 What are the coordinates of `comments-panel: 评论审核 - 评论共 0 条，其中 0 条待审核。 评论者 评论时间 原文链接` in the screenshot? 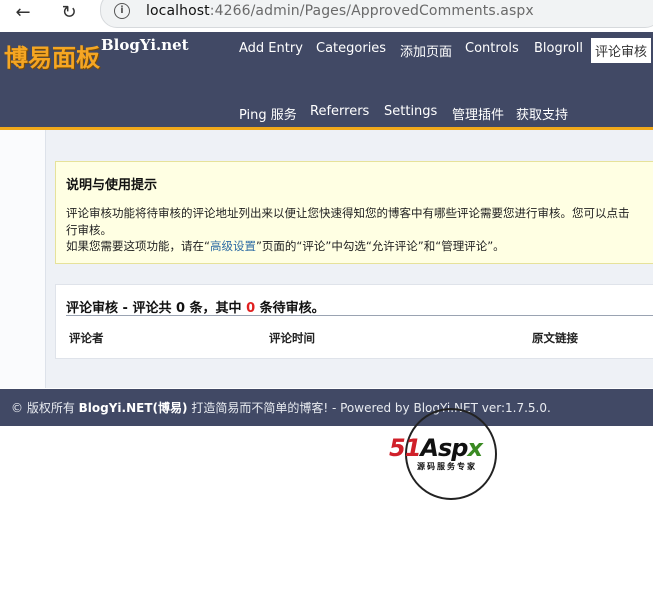 It's located at (354, 321).